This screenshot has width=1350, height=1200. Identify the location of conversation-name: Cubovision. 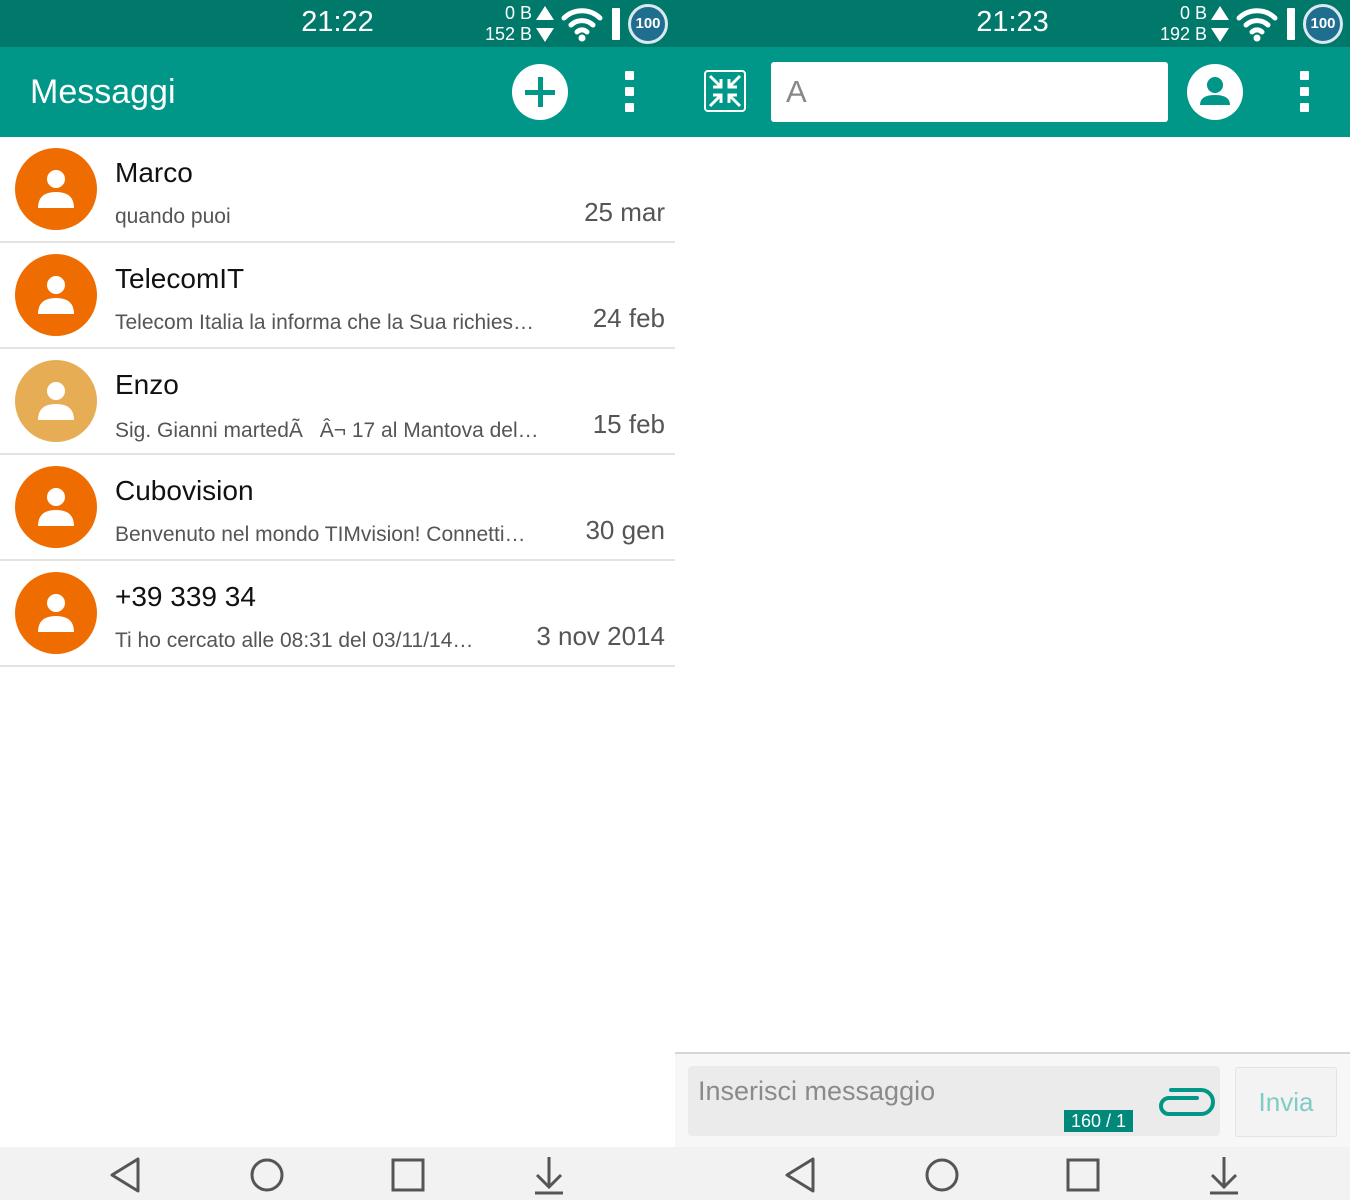
(184, 490).